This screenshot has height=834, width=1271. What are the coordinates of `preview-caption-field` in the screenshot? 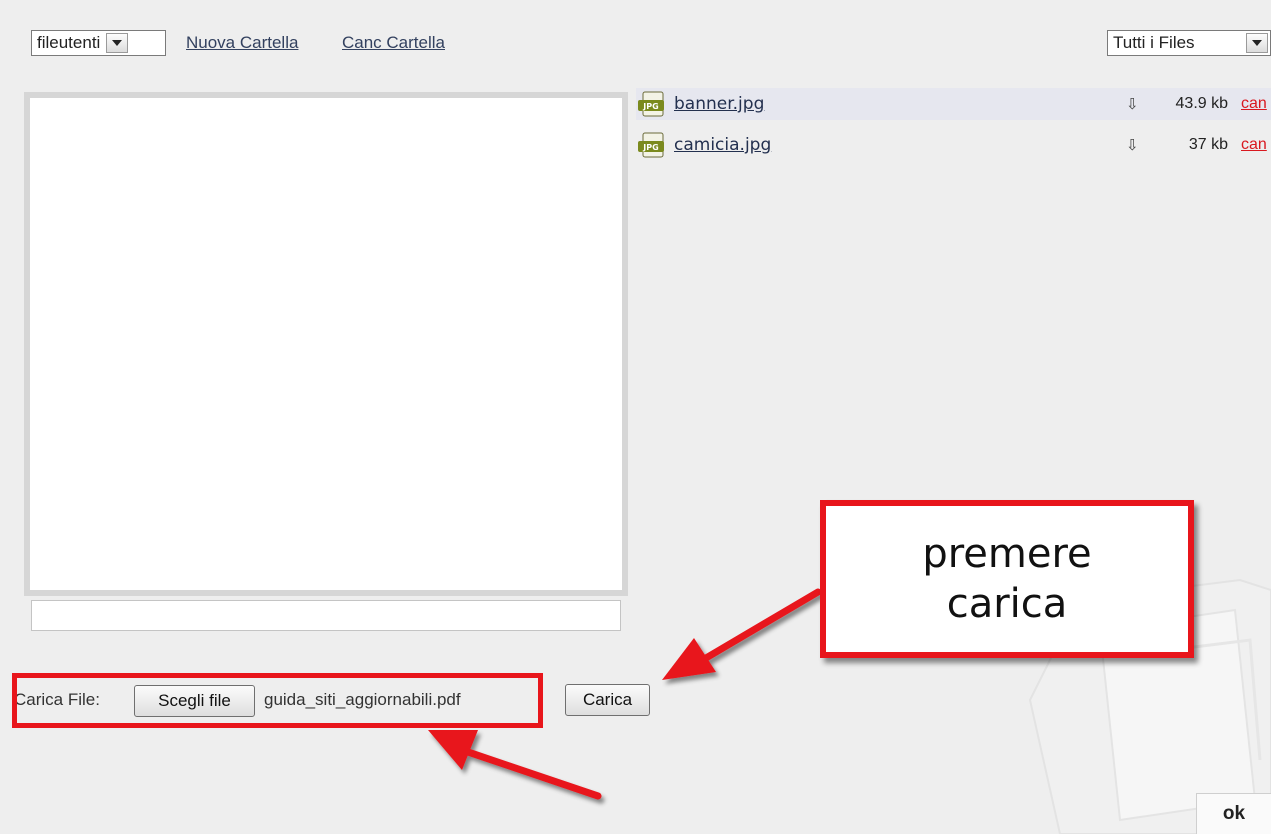 It's located at (326, 615).